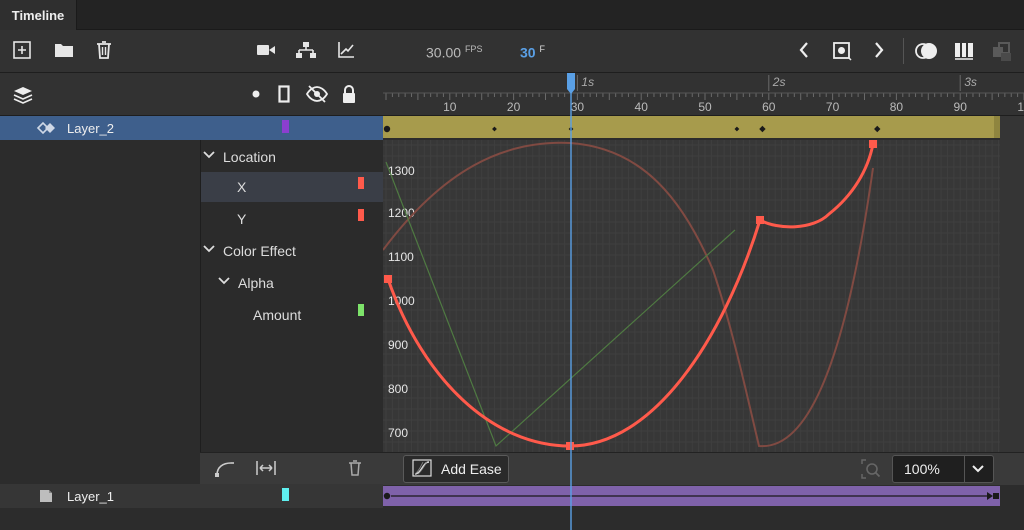 This screenshot has width=1024, height=530. What do you see at coordinates (842, 51) in the screenshot?
I see `insert-keyframe-icon` at bounding box center [842, 51].